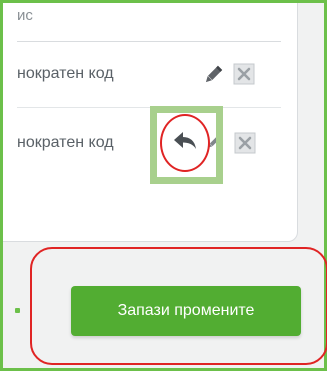  Describe the element at coordinates (213, 75) in the screenshot. I see `pencil-icon` at that location.